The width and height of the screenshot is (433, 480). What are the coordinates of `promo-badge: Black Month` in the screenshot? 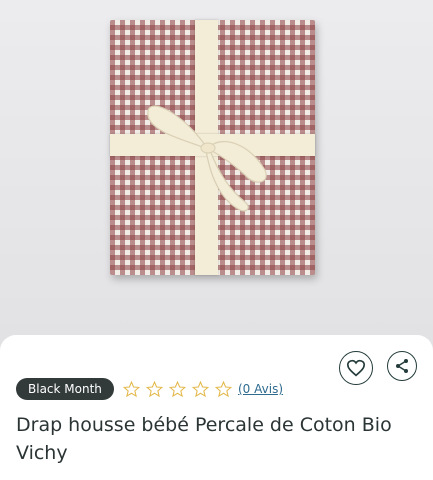 It's located at (65, 389).